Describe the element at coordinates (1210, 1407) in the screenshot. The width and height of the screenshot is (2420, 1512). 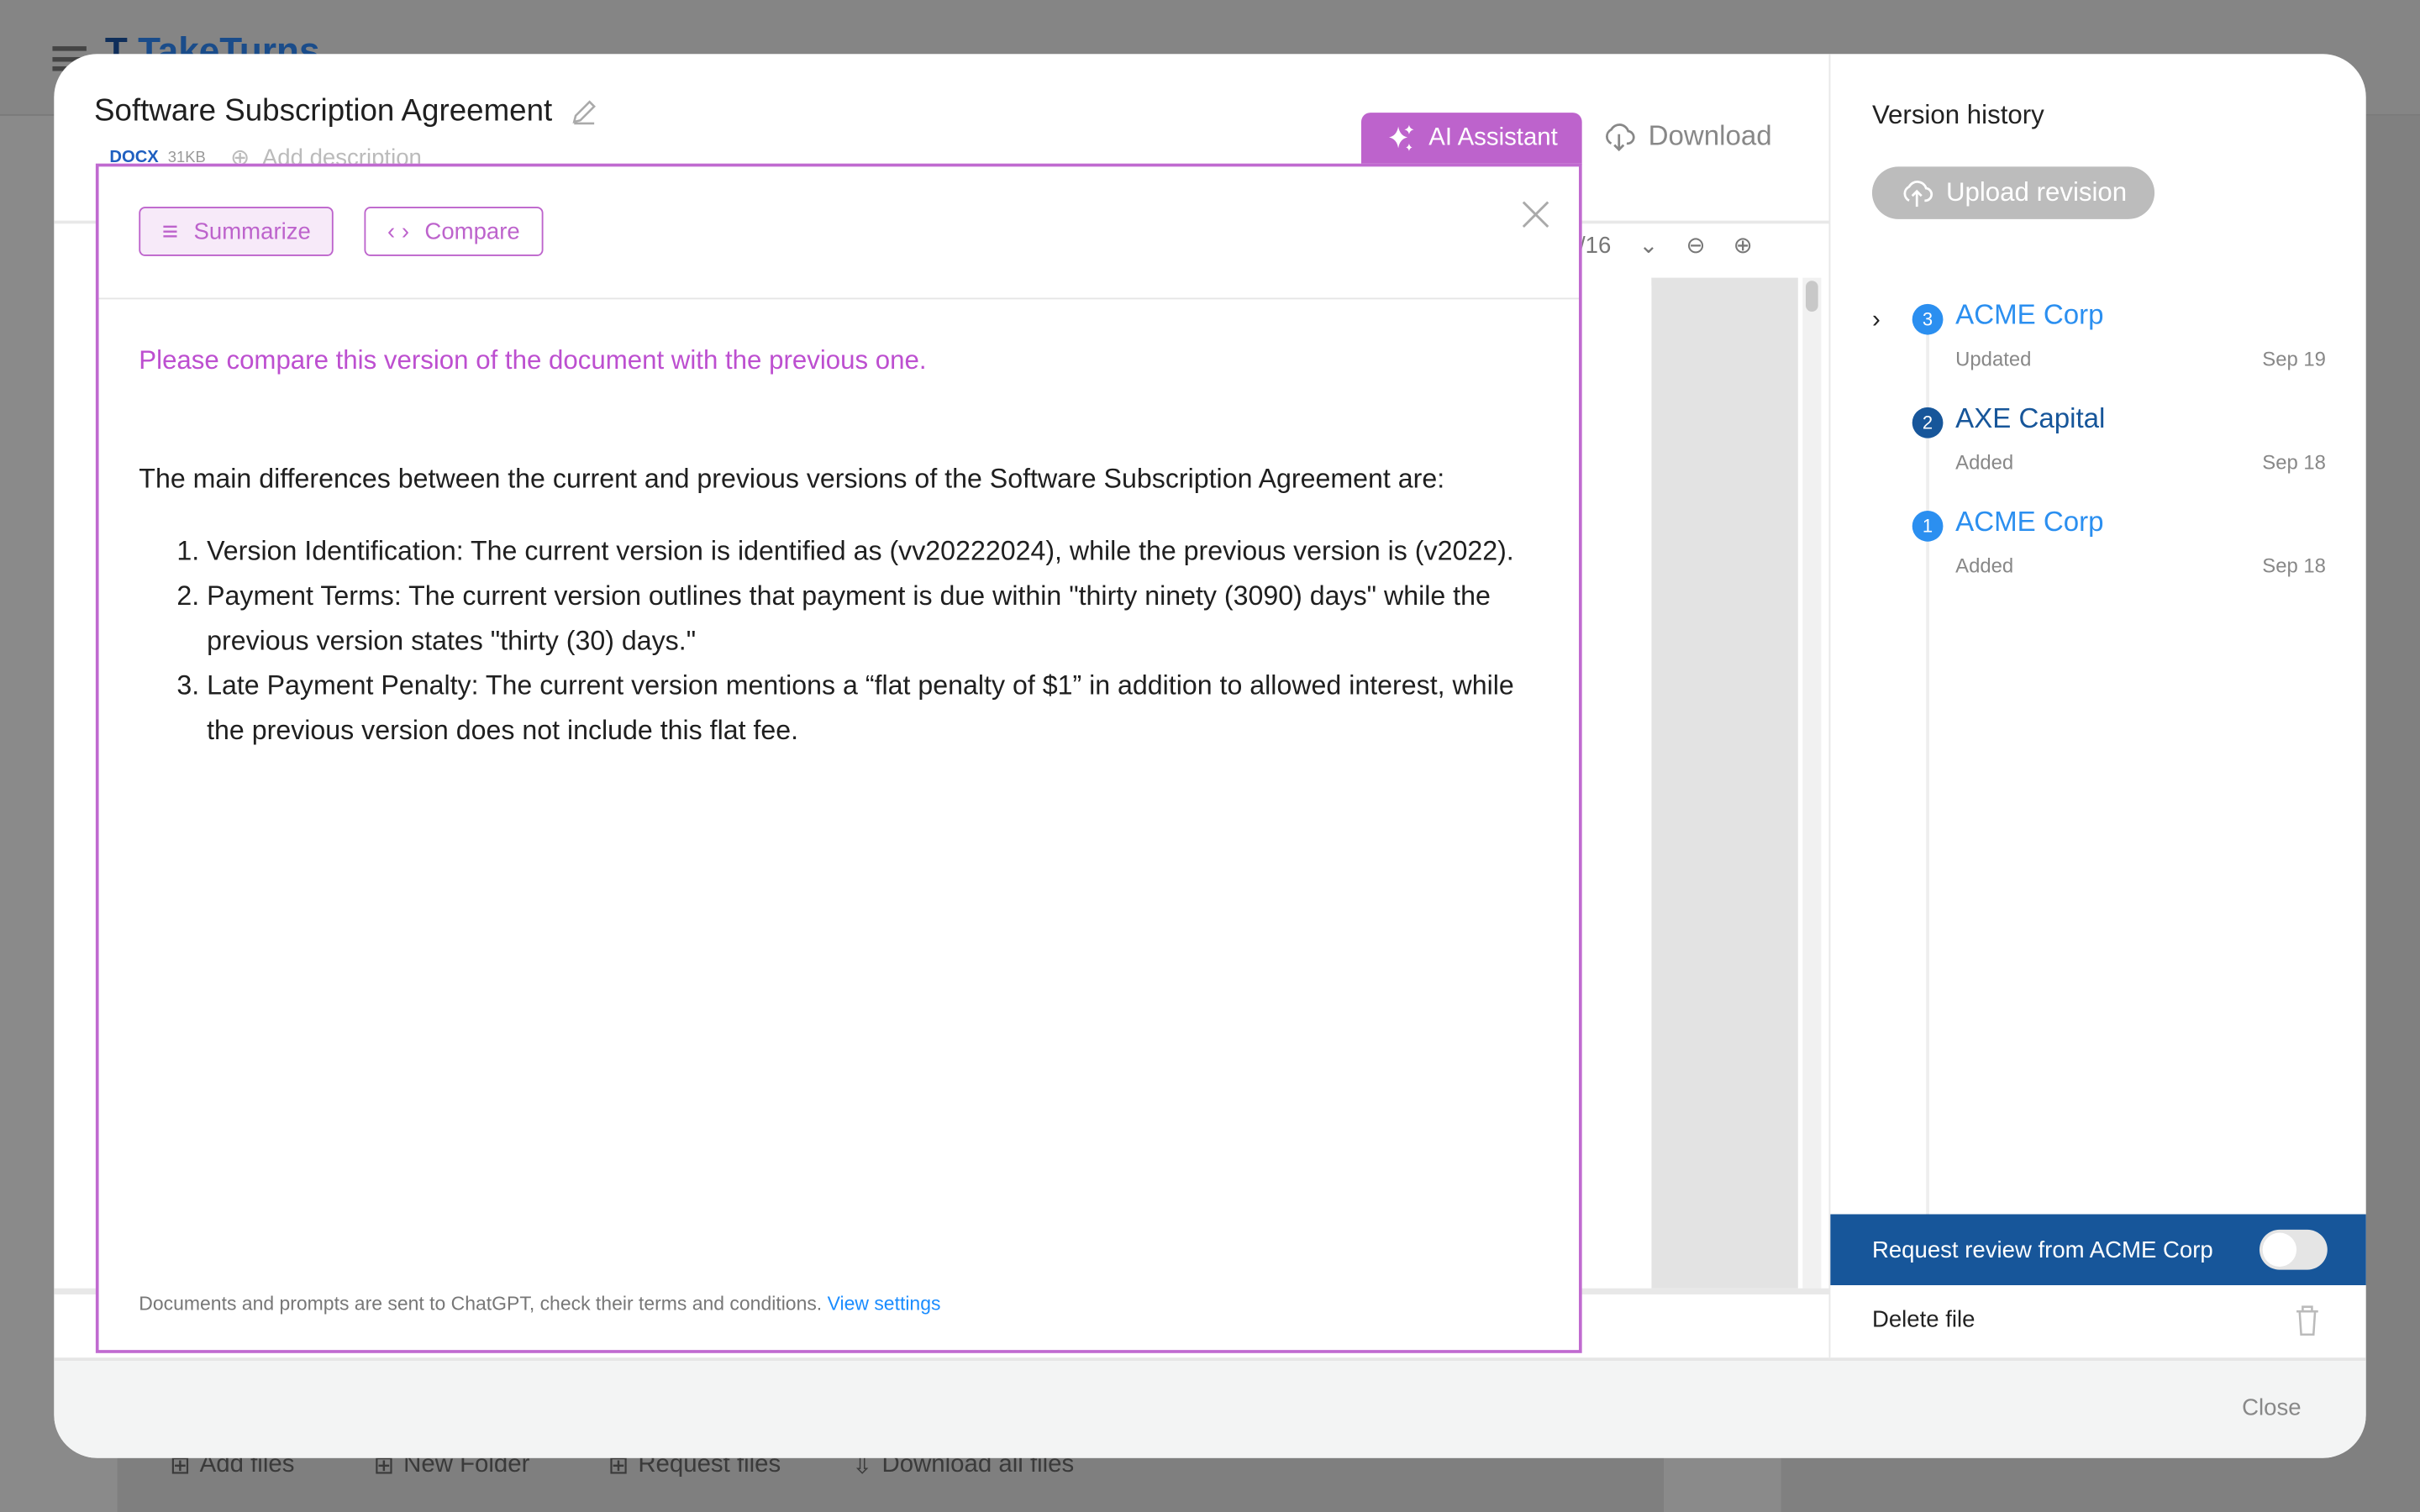
I see `modal-footer: Close` at that location.